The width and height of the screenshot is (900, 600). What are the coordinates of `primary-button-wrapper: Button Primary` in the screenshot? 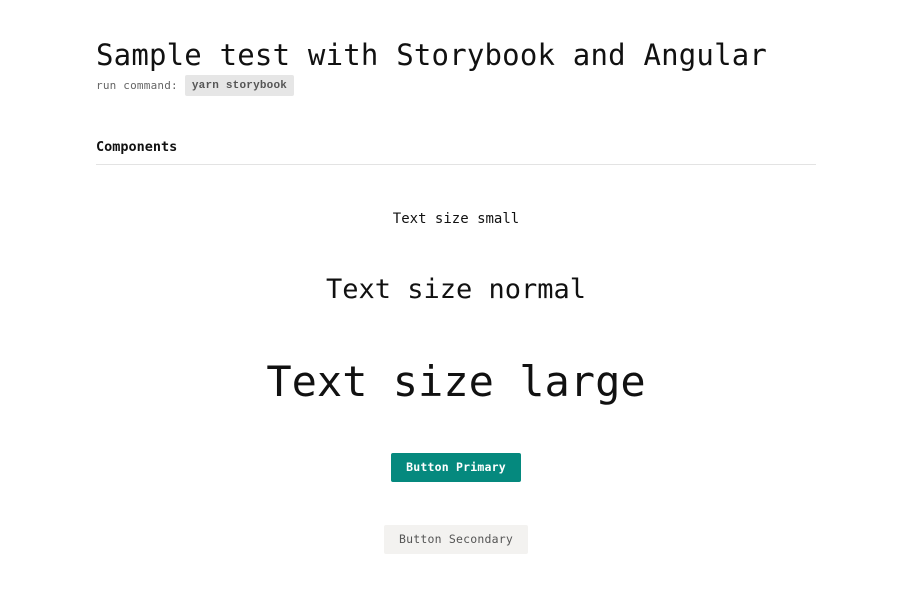 It's located at (450, 467).